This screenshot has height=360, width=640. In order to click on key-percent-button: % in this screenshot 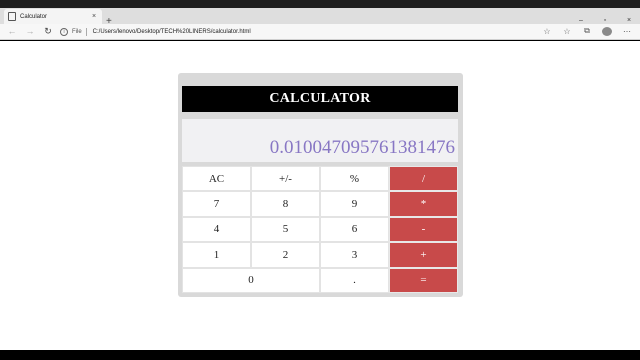, I will do `click(354, 179)`.